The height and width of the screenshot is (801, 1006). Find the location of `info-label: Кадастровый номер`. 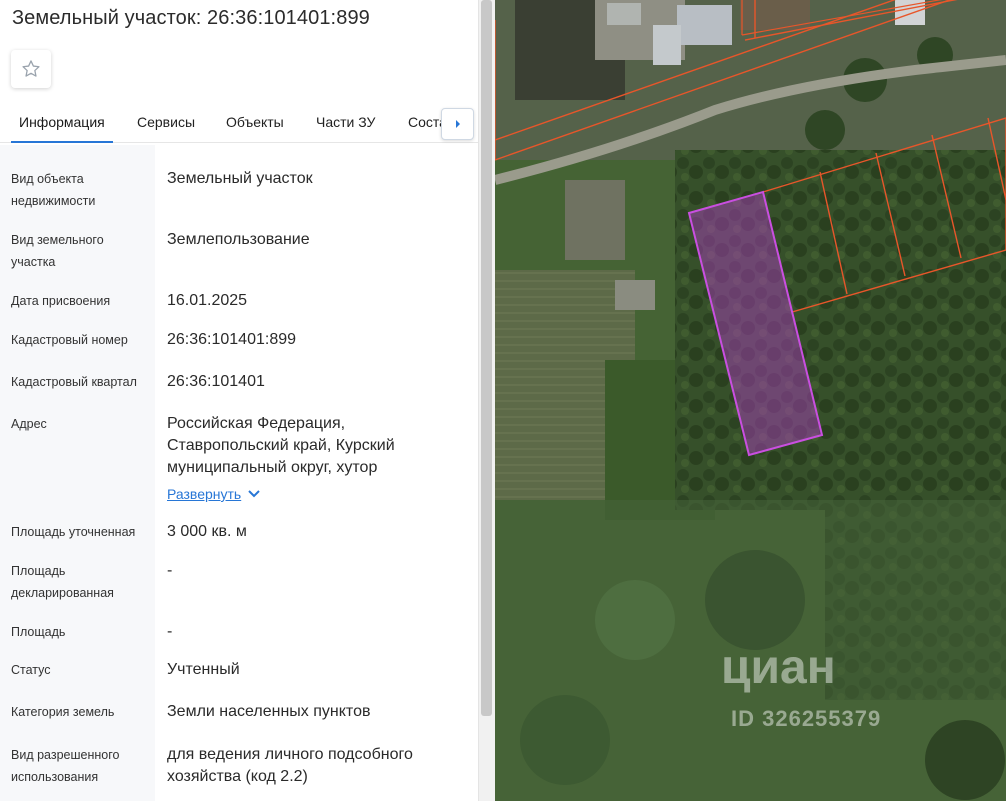

info-label: Кадастровый номер is located at coordinates (69, 340).